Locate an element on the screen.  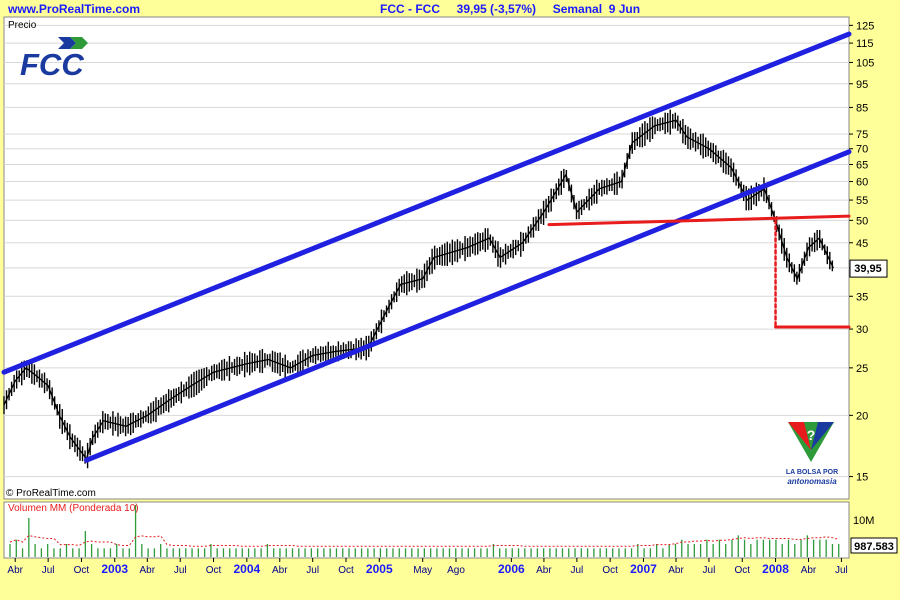
y-tick-label: 70 is located at coordinates (862, 150).